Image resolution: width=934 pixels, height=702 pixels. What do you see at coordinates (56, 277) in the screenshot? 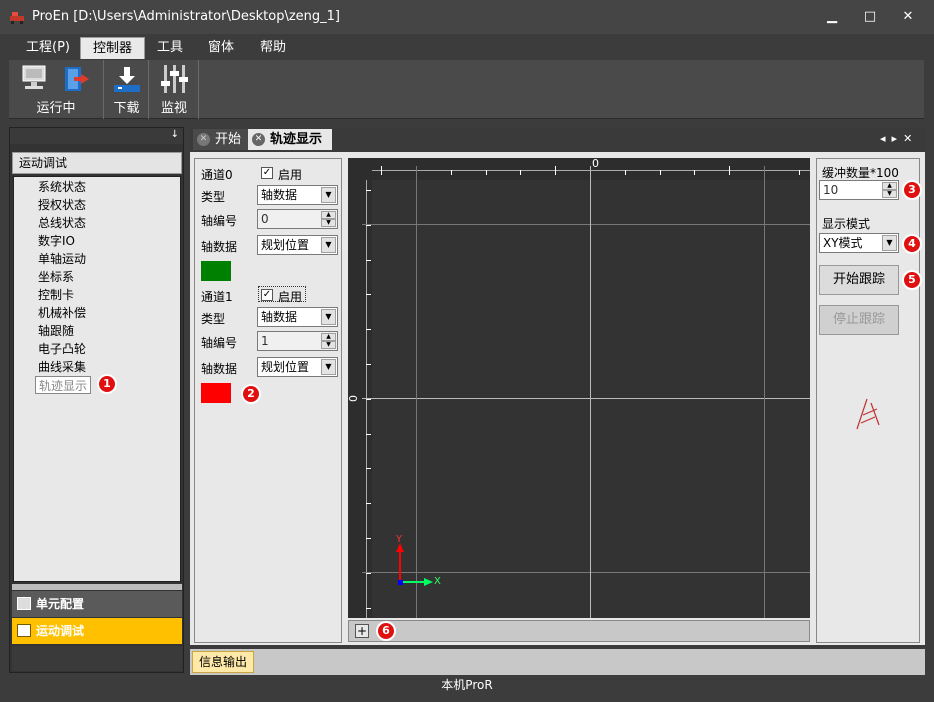
I see `tree-item-coord-system: 坐标系` at bounding box center [56, 277].